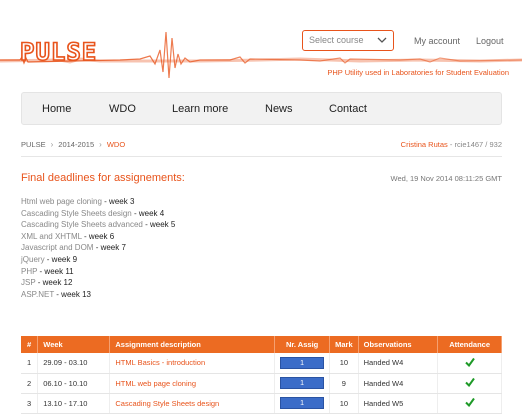  I want to click on current-date: Wed, 19 Nov 2014 08:11:25 GMT, so click(446, 178).